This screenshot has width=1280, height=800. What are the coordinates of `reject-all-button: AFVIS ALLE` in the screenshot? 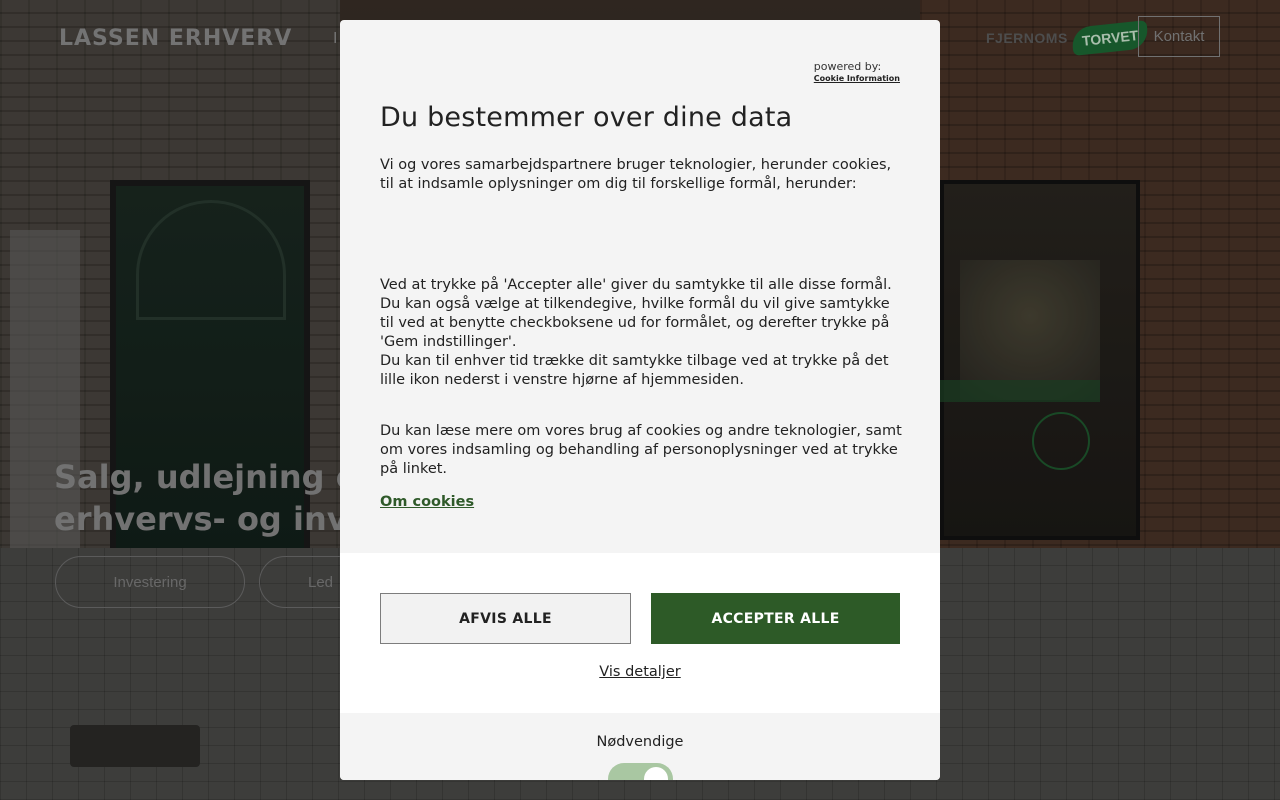 It's located at (505, 618).